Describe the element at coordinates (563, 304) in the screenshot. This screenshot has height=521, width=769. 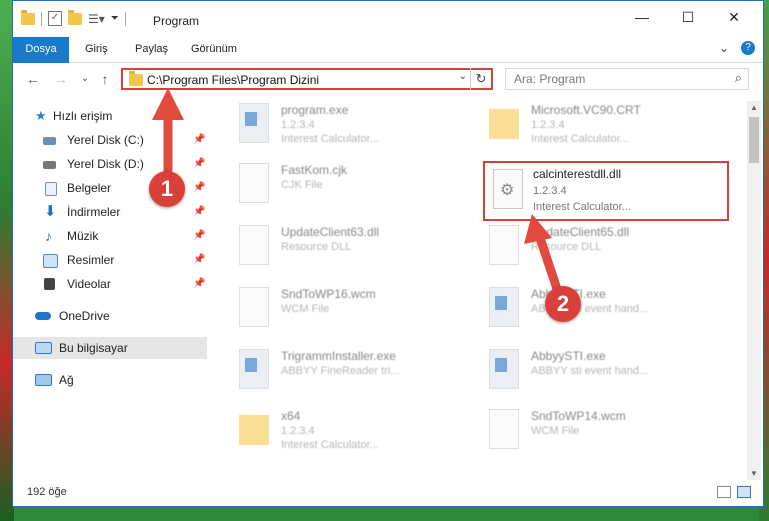
I see `step-2-badge: 2` at that location.